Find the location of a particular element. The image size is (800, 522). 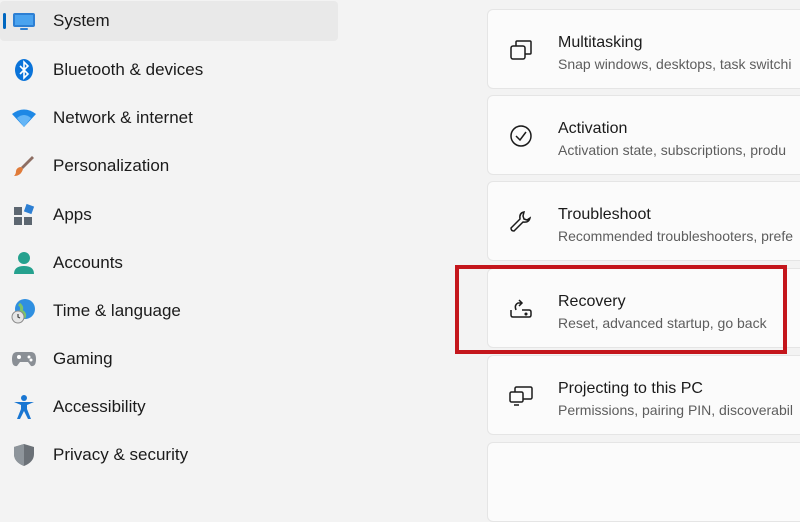

recovery-icon is located at coordinates (521, 309).